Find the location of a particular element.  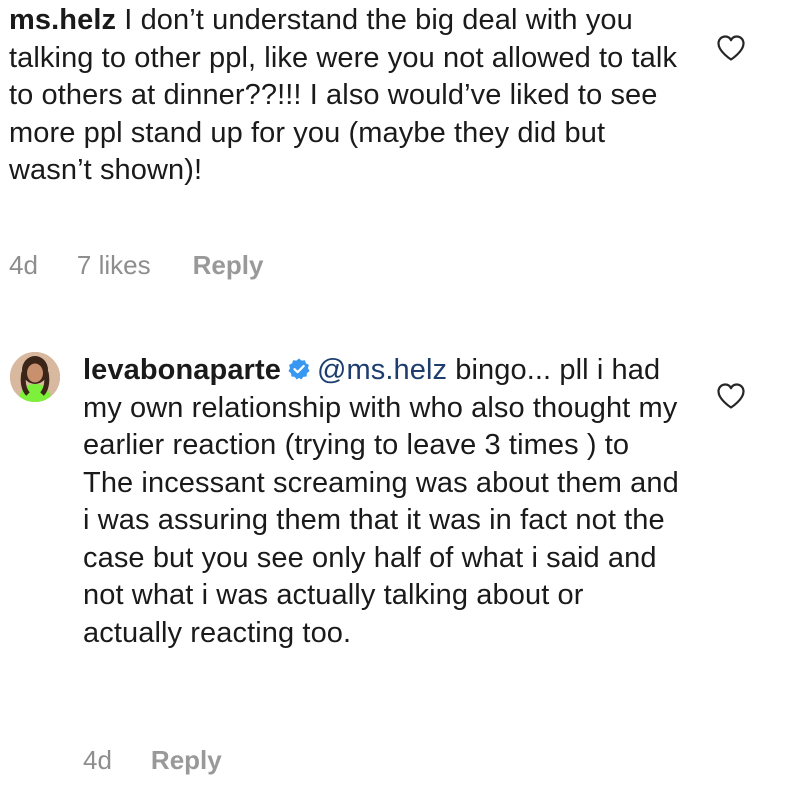

avatar is located at coordinates (35, 377).